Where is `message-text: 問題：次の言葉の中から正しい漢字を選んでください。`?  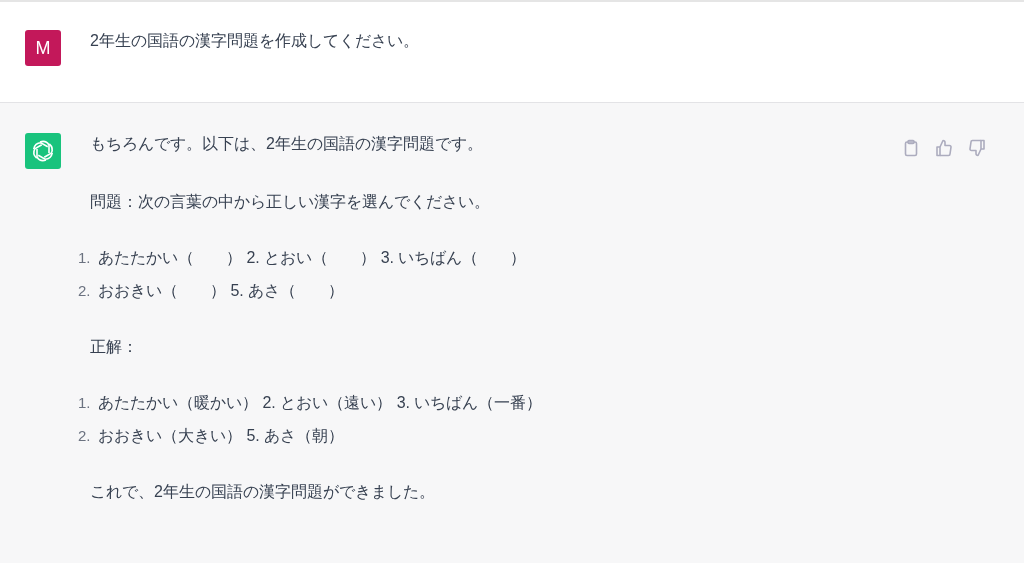
message-text: 問題：次の言葉の中から正しい漢字を選んでください。 is located at coordinates (290, 202).